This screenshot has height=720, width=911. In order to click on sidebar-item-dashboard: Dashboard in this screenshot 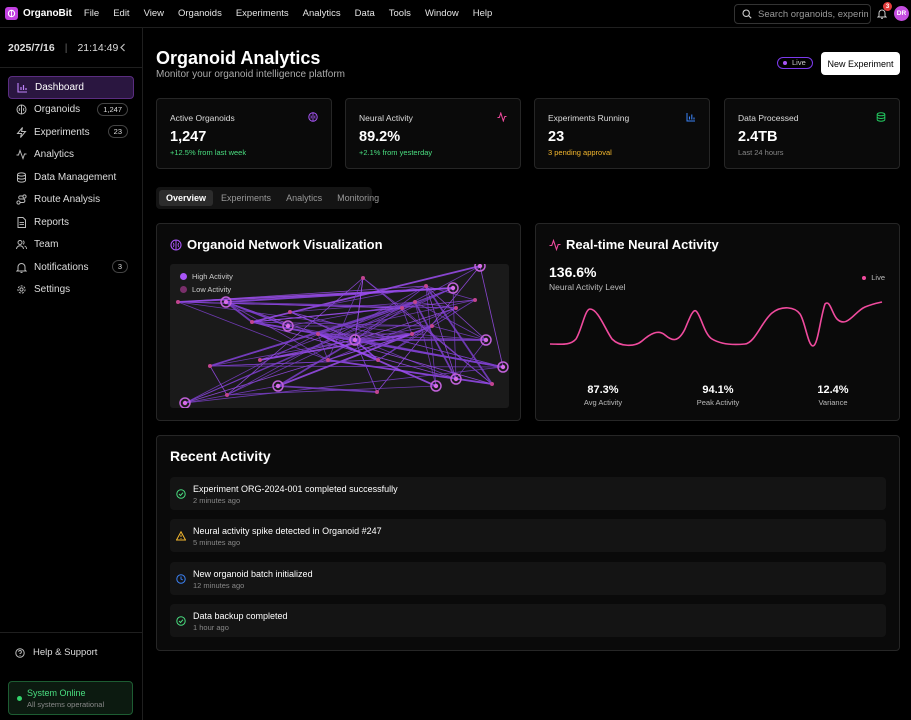, I will do `click(71, 87)`.